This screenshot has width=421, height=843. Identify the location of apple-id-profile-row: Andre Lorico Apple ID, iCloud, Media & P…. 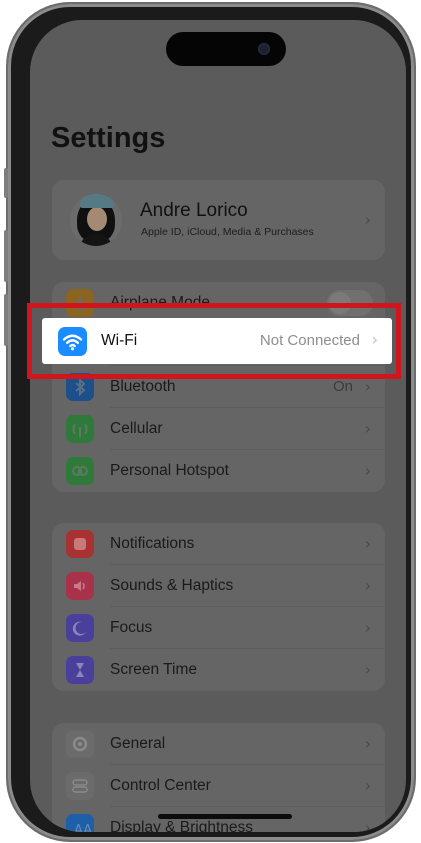
(218, 220).